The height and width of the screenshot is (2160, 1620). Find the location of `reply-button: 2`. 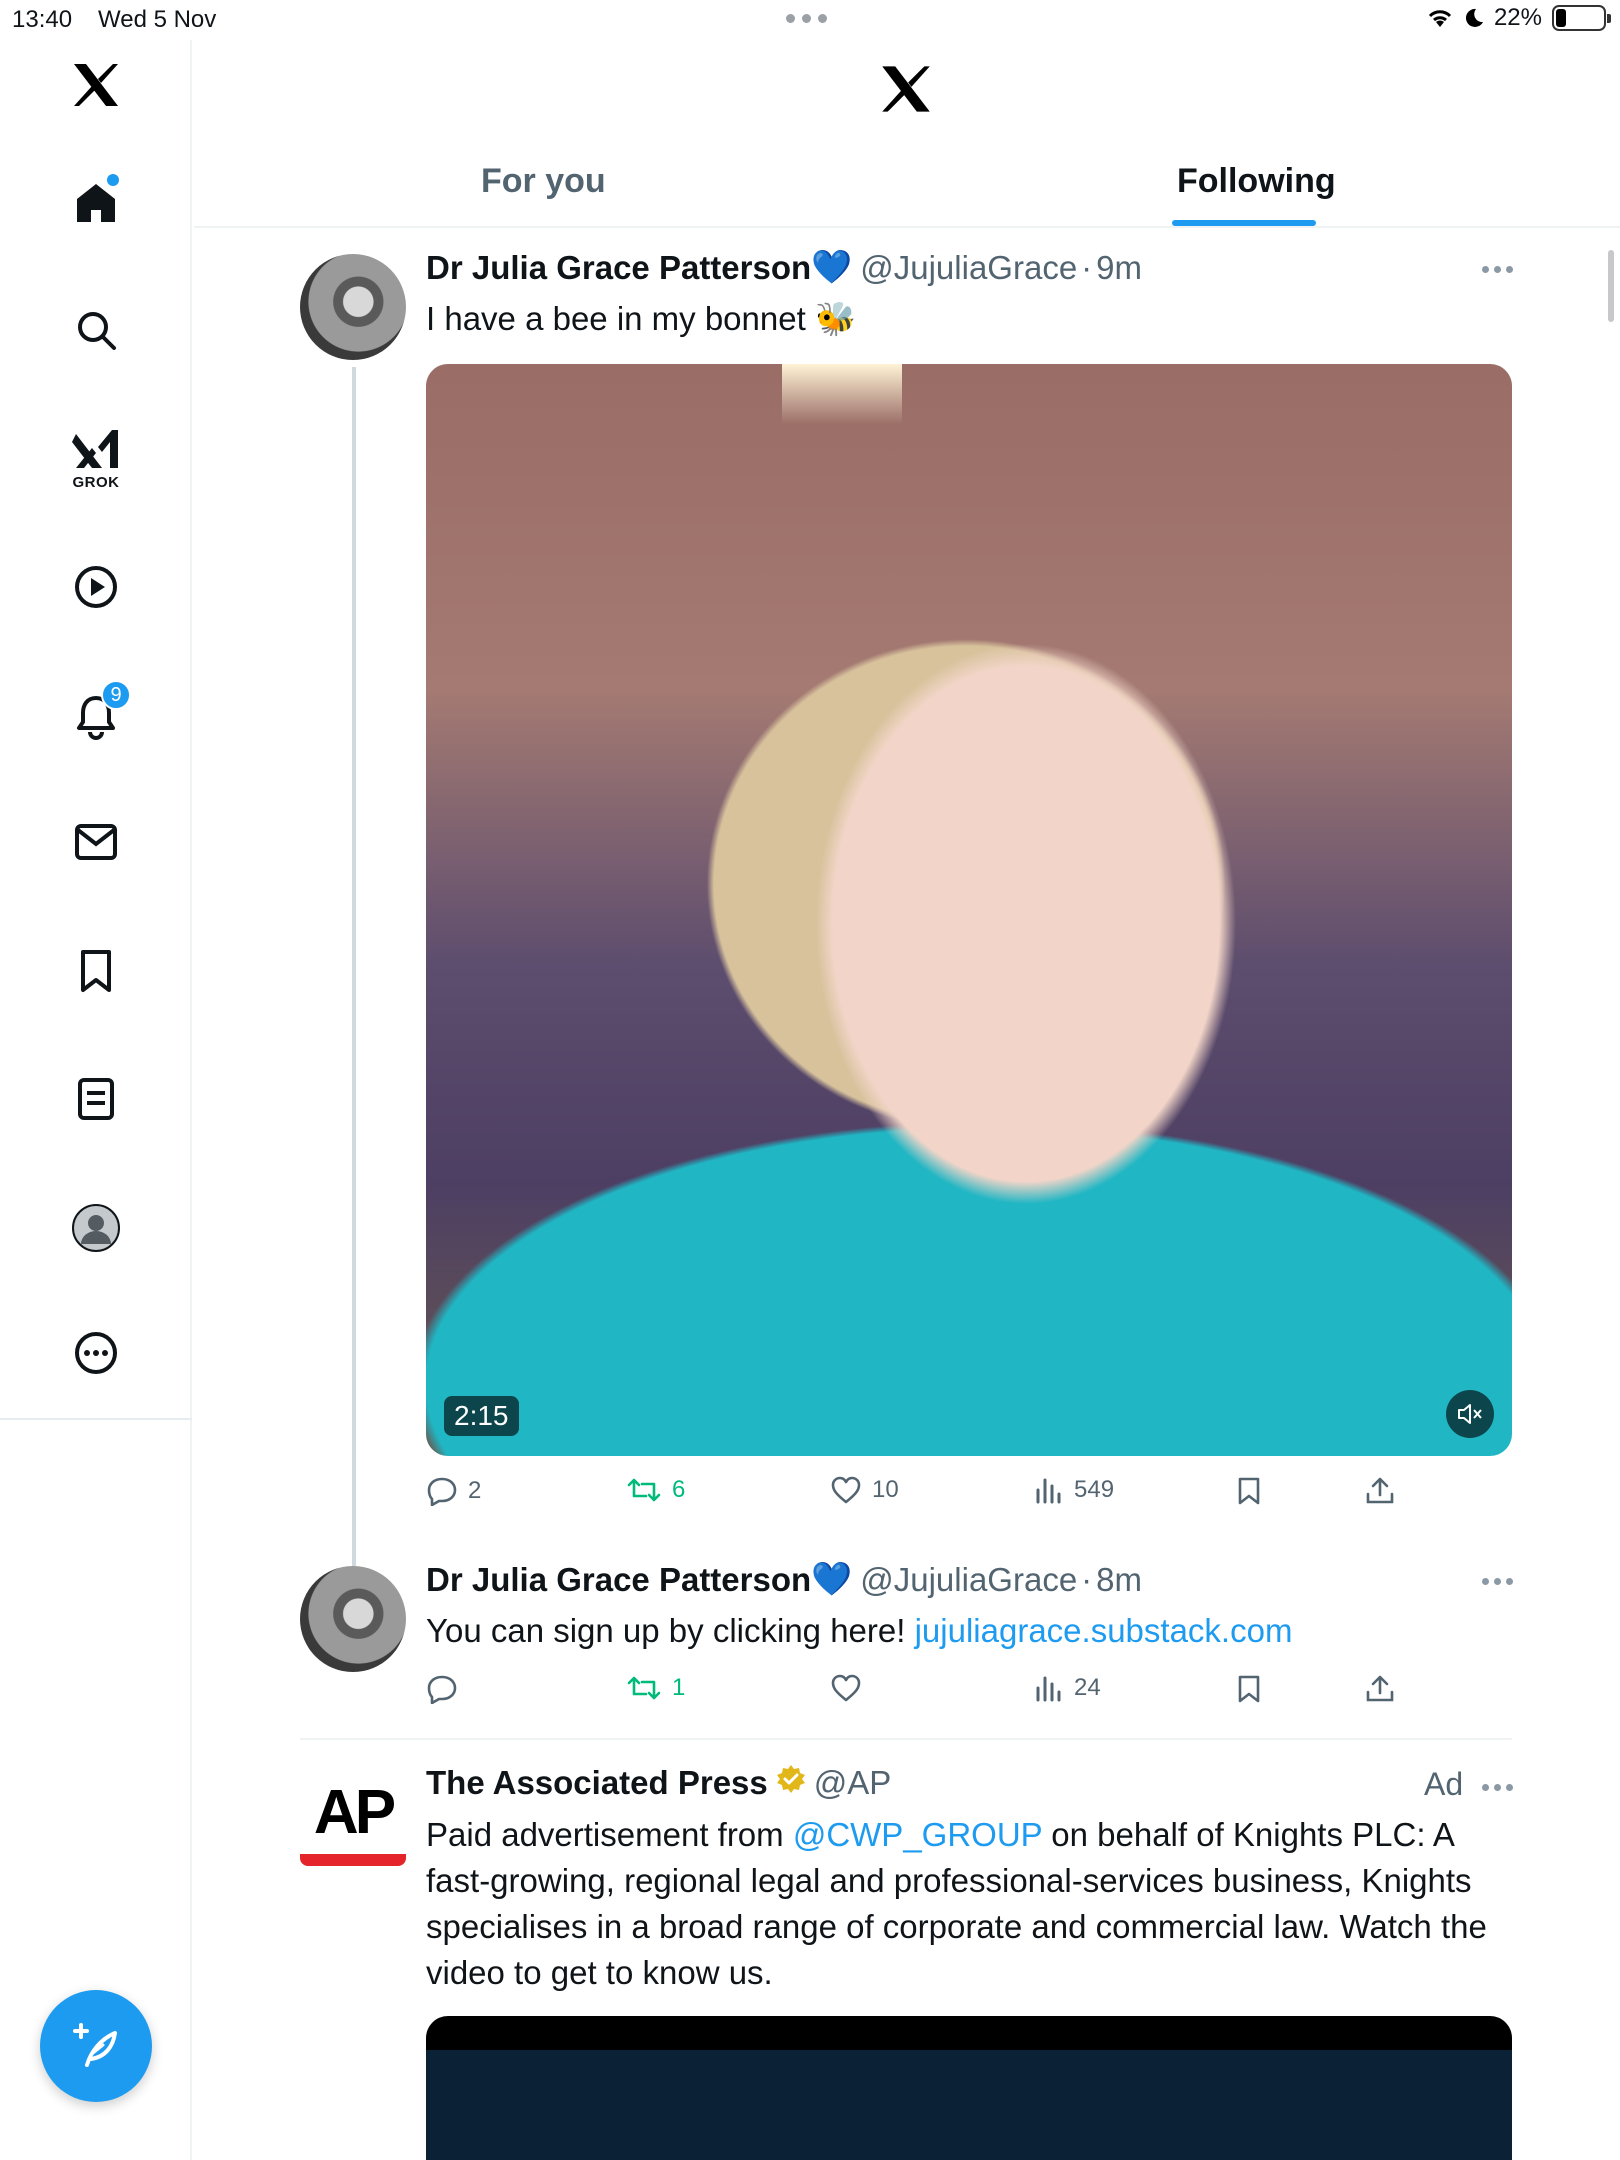

reply-button: 2 is located at coordinates (453, 1491).